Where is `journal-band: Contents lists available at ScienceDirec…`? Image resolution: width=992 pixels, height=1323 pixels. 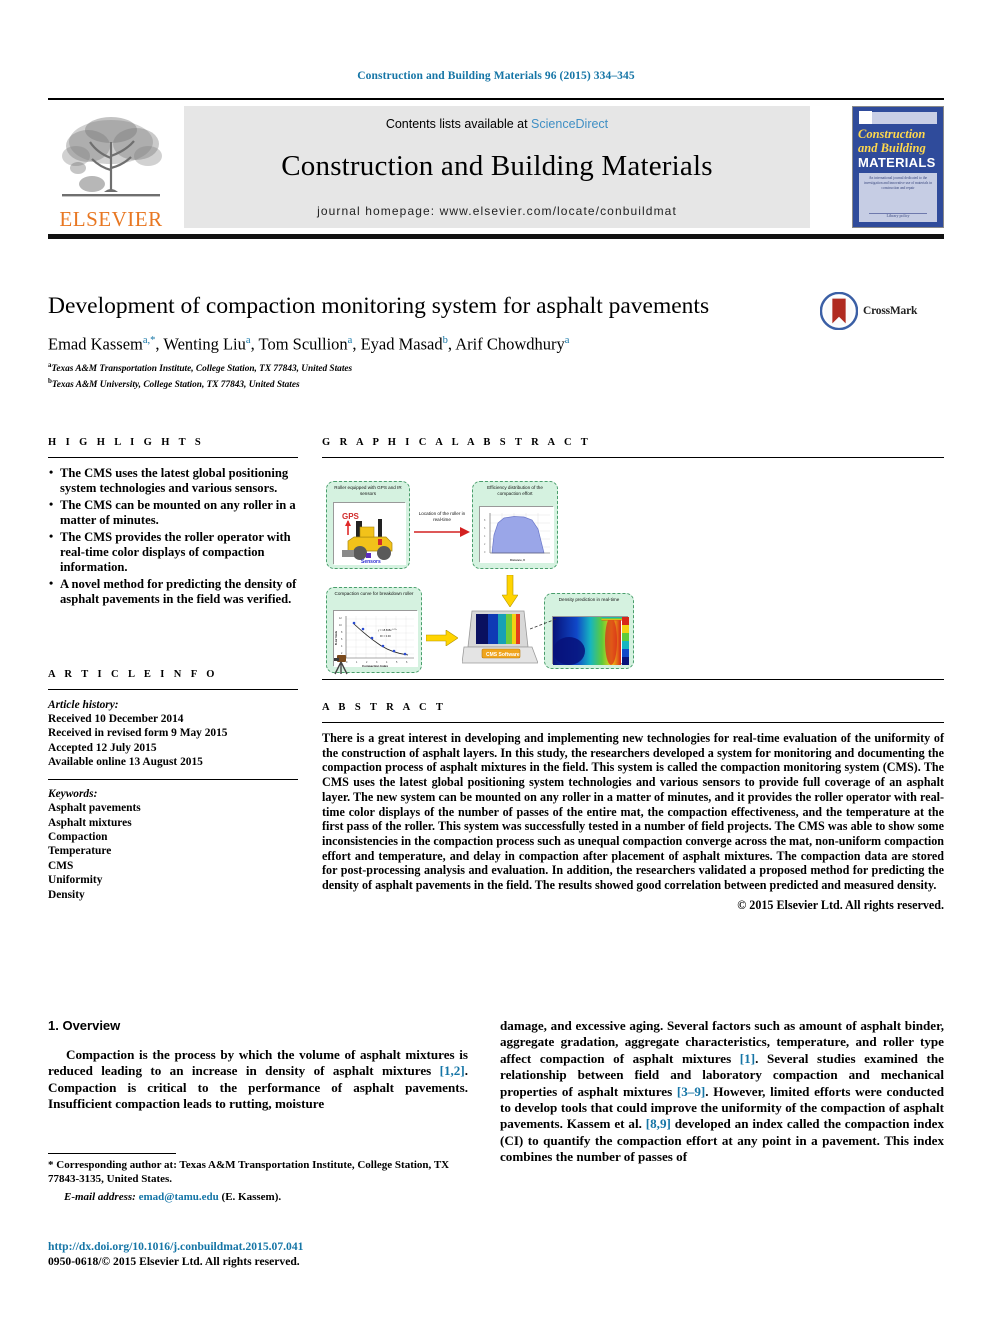 journal-band: Contents lists available at ScienceDirec… is located at coordinates (497, 167).